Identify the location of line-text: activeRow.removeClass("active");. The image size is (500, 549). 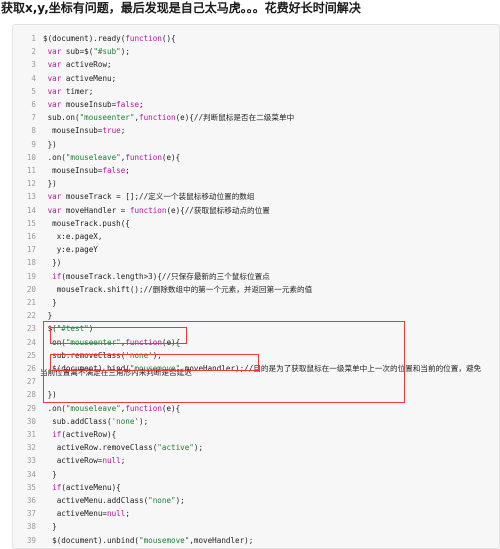
(123, 448).